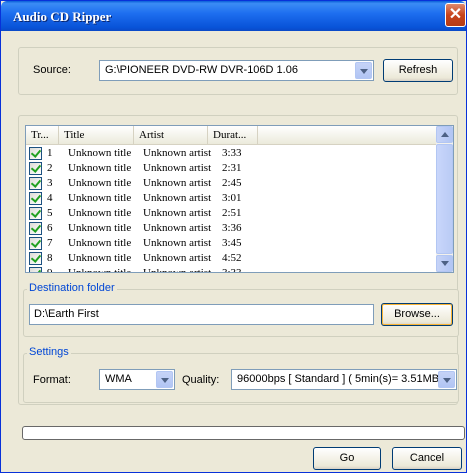 Image resolution: width=467 pixels, height=473 pixels. I want to click on track-duration: 2:45, so click(232, 183).